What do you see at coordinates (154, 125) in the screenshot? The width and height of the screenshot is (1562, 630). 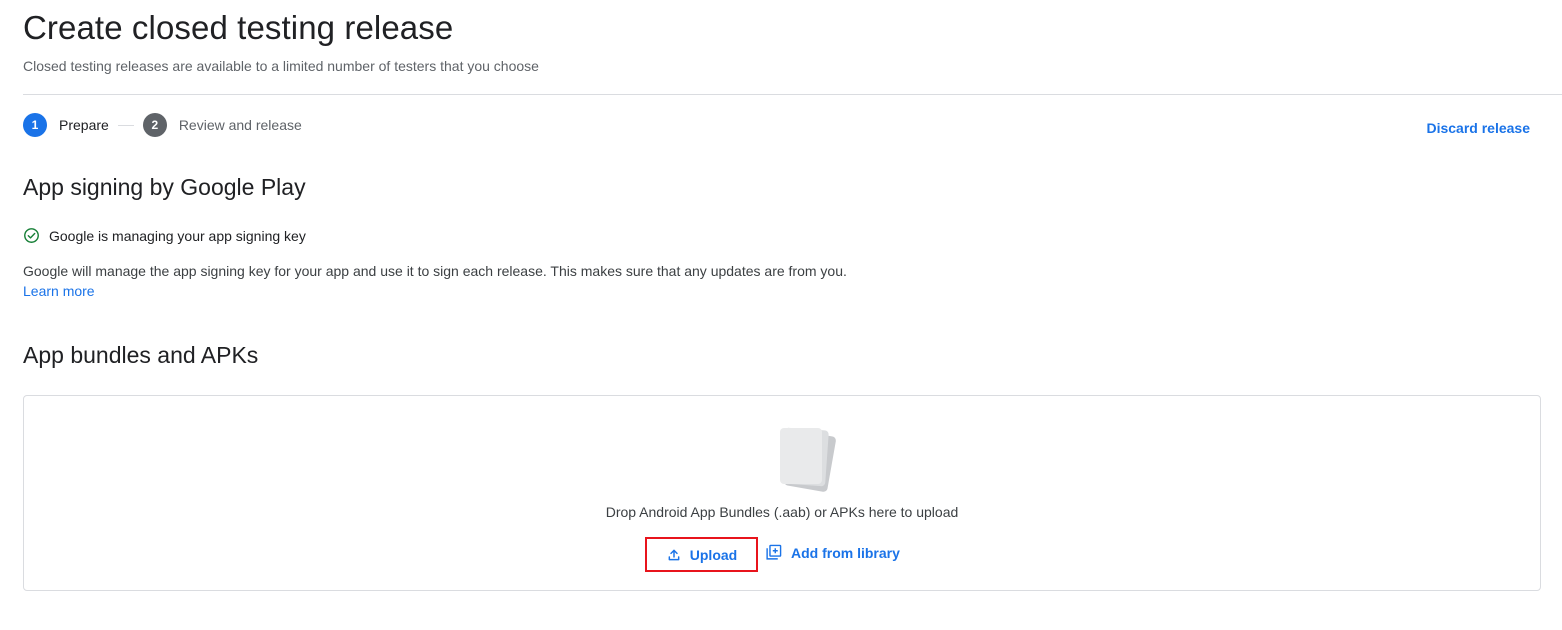 I see `step-2-number: 2` at bounding box center [154, 125].